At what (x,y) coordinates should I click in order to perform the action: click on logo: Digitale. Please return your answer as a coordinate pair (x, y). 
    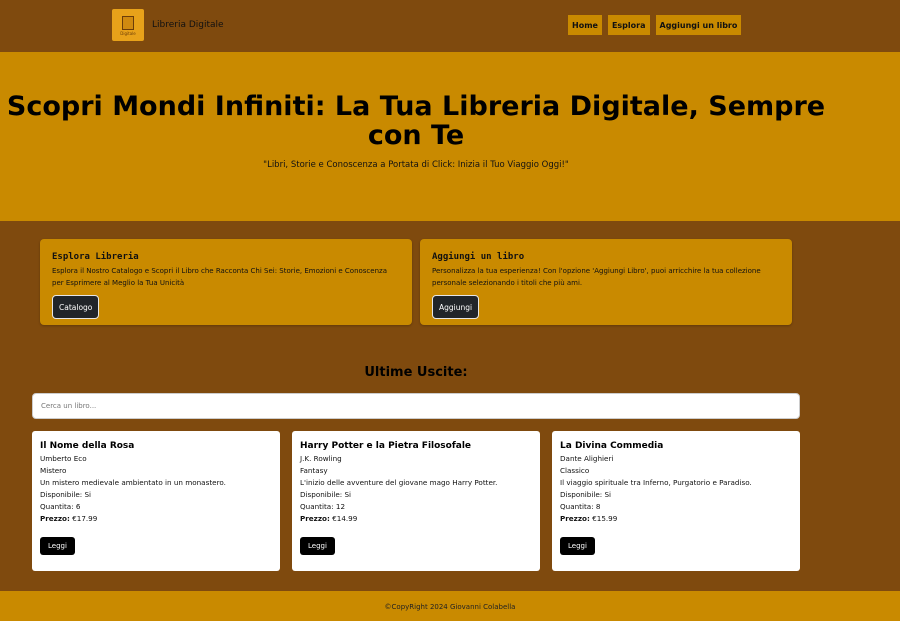
    Looking at the image, I should click on (128, 25).